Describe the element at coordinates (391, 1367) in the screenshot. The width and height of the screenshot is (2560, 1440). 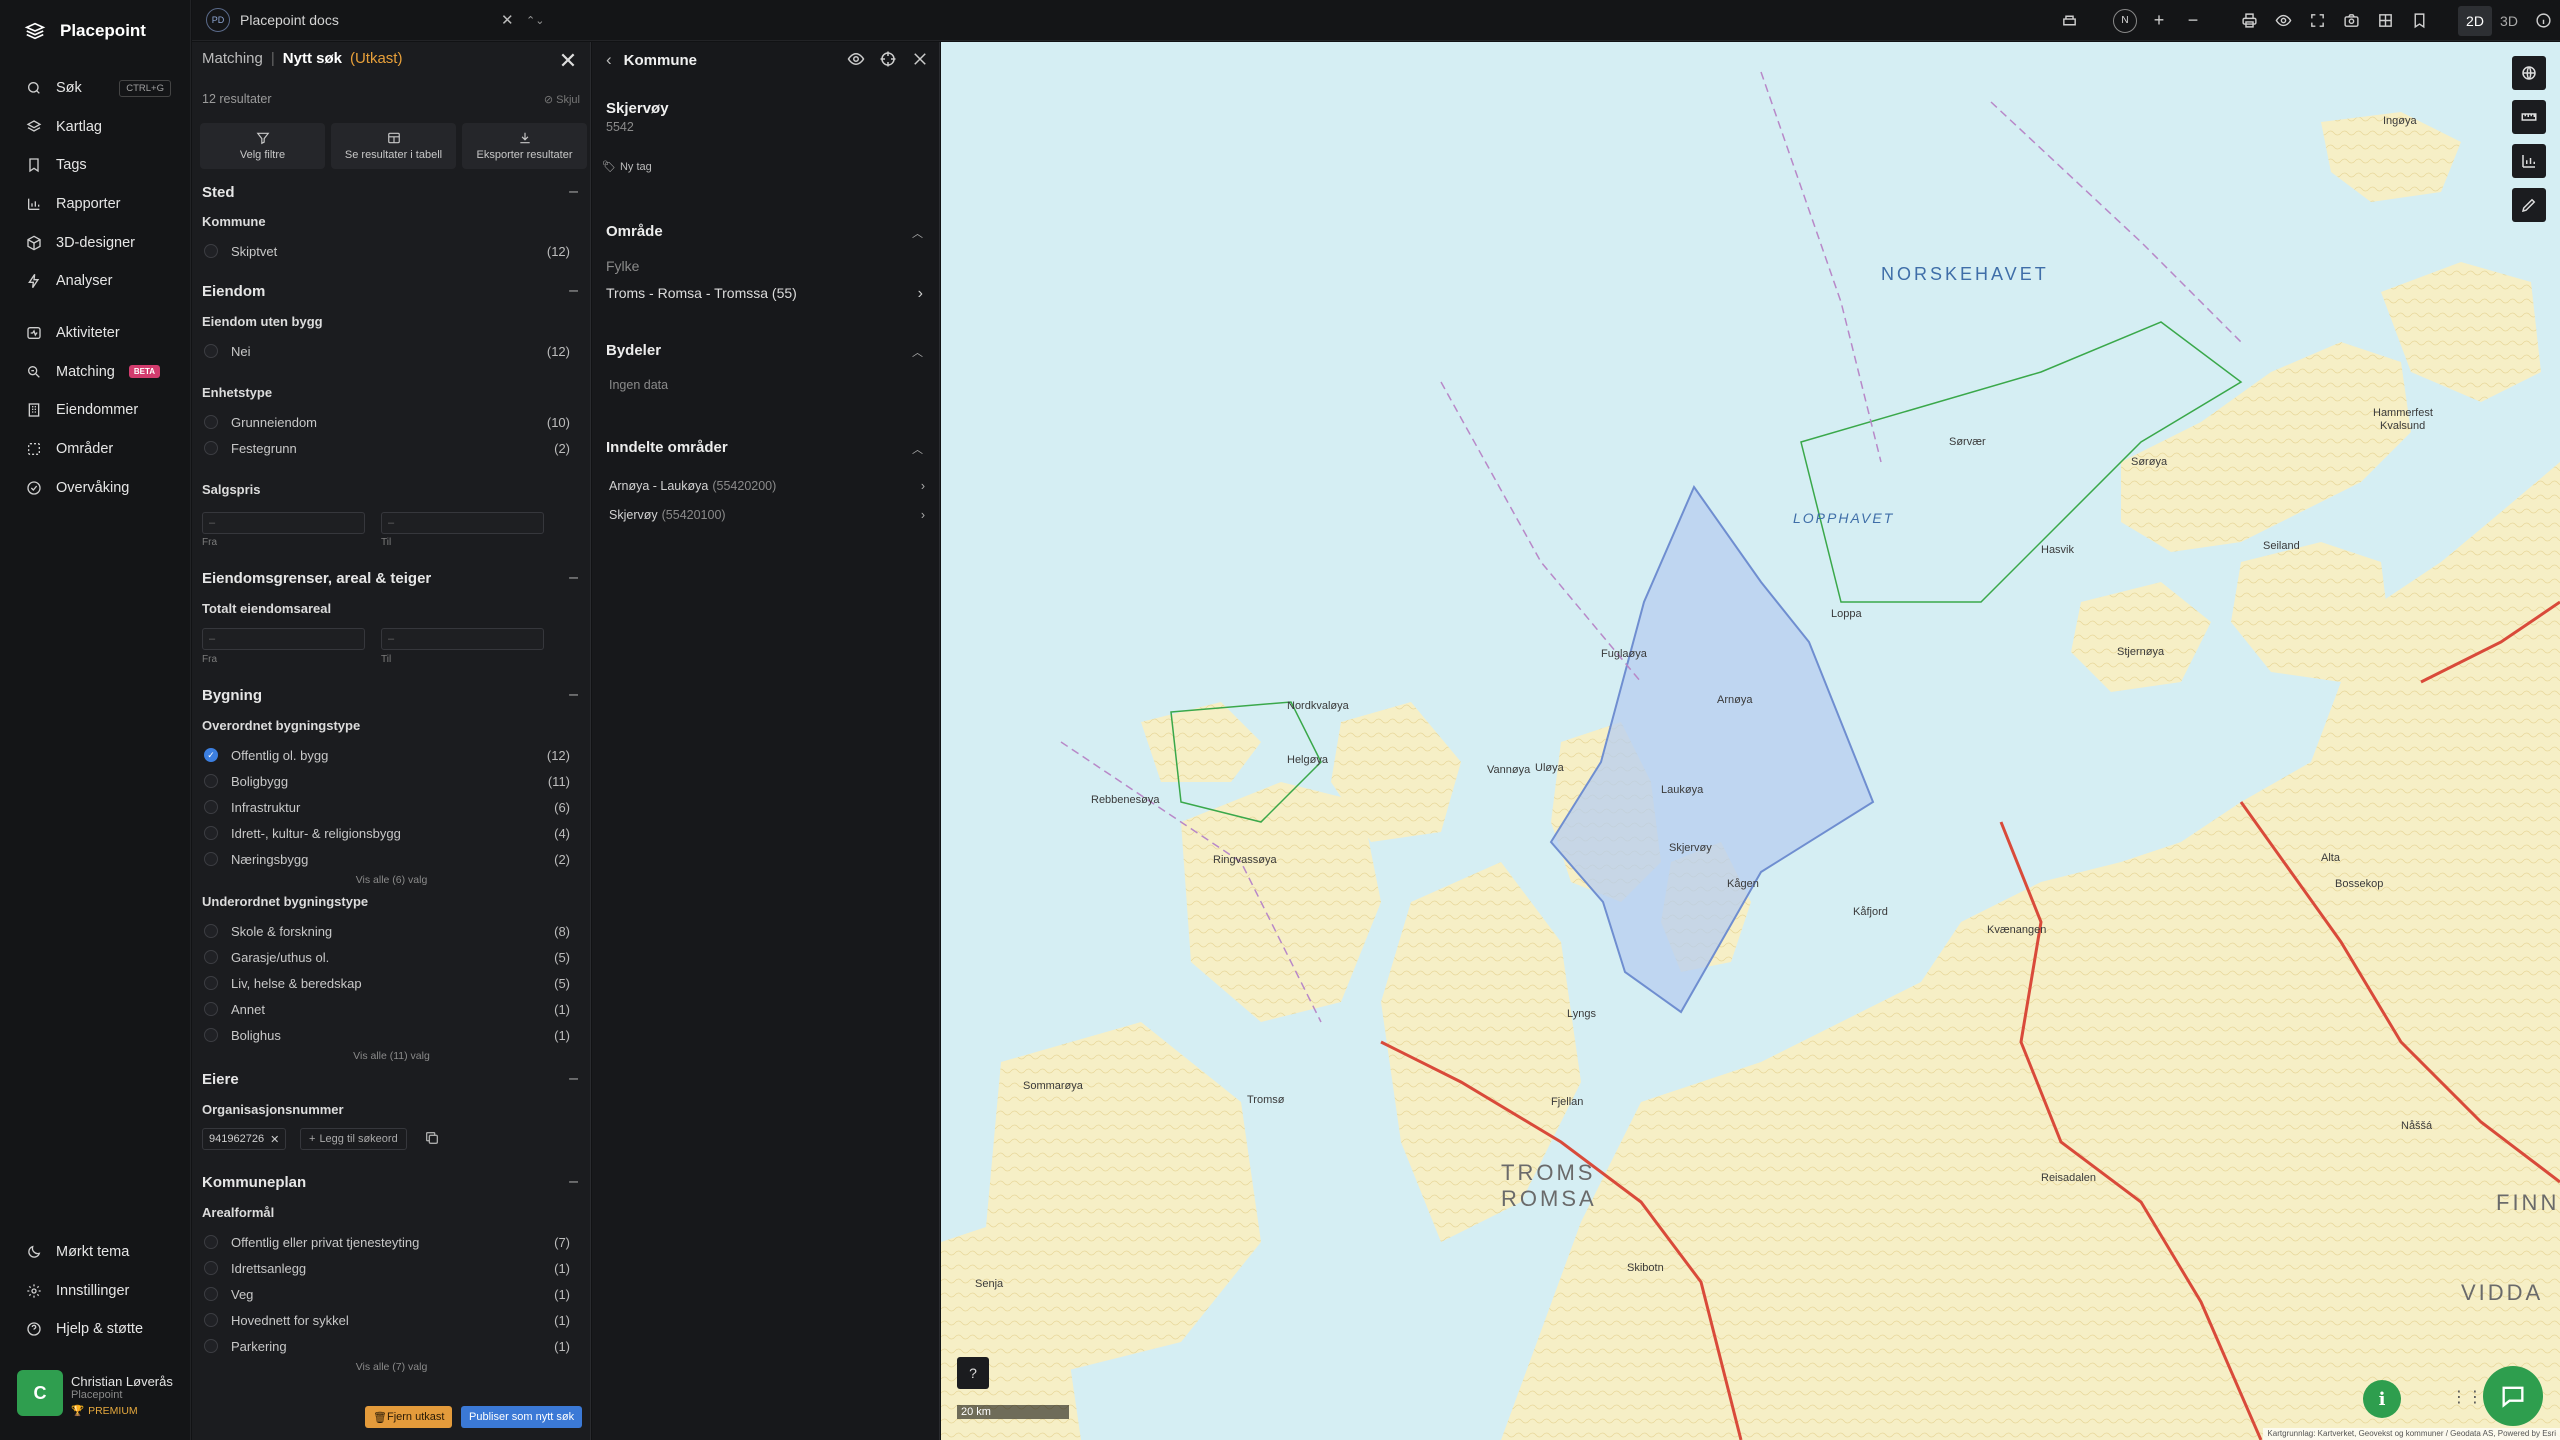
I see `show-all-link: Vis alle (7) valg` at that location.